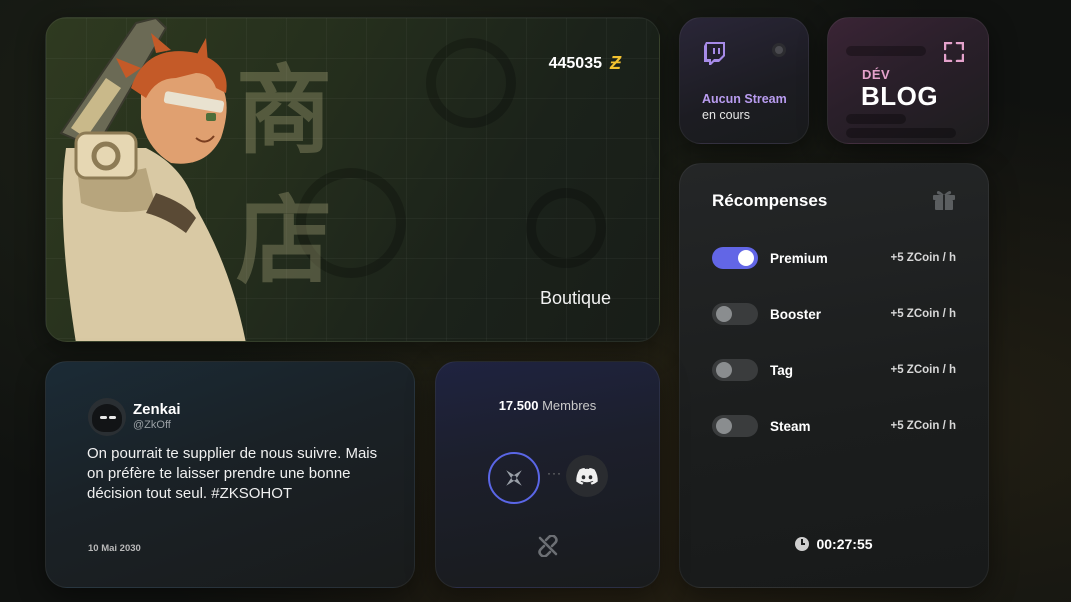  What do you see at coordinates (575, 63) in the screenshot?
I see `coin-amount: 445035` at bounding box center [575, 63].